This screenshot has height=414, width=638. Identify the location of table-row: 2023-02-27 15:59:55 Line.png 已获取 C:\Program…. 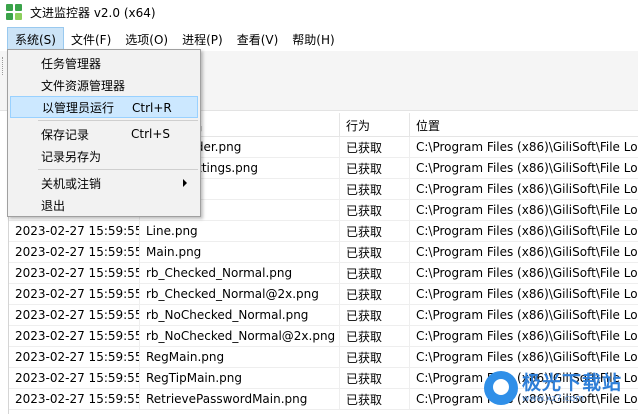
(323, 231).